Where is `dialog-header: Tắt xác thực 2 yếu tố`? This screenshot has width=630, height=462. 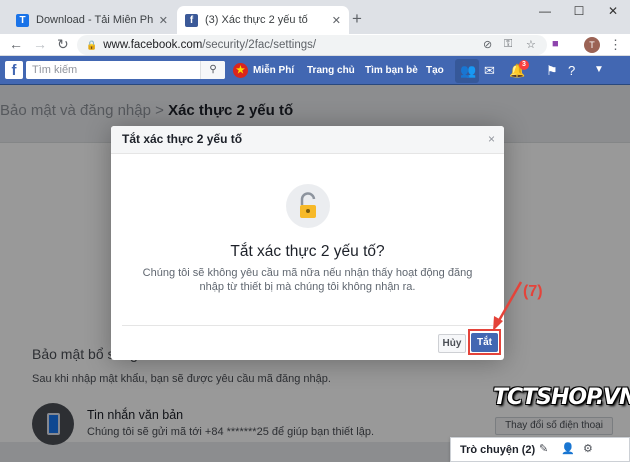 dialog-header: Tắt xác thực 2 yếu tố is located at coordinates (307, 140).